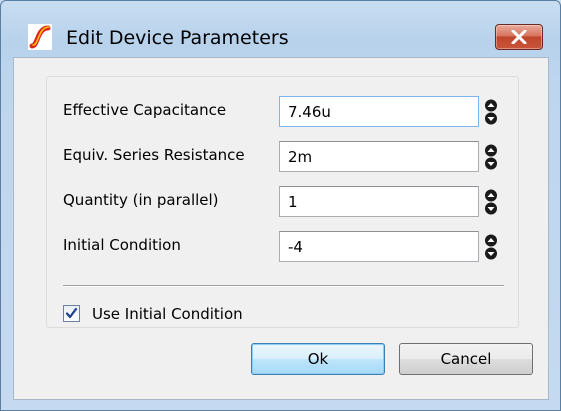  Describe the element at coordinates (379, 156) in the screenshot. I see `equiv-series-resistance-field` at that location.